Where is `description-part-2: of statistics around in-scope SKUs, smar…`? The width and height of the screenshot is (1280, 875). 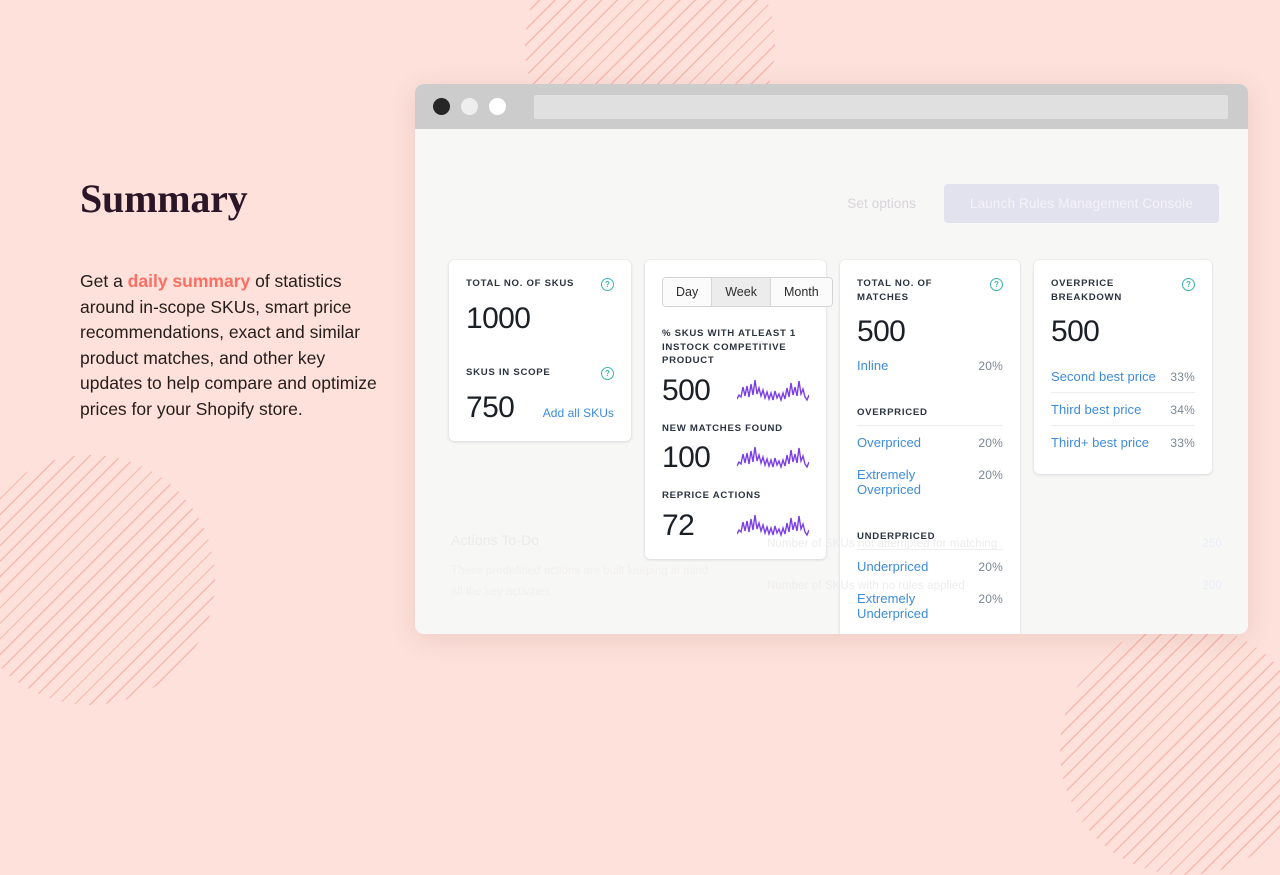
description-part-2: of statistics around in-scope SKUs, smar… is located at coordinates (228, 345).